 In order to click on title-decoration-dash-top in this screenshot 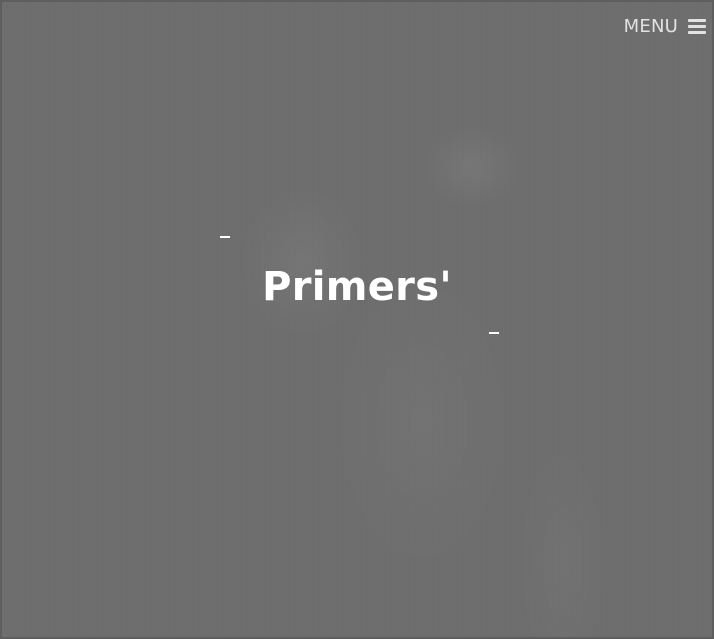, I will do `click(225, 237)`.